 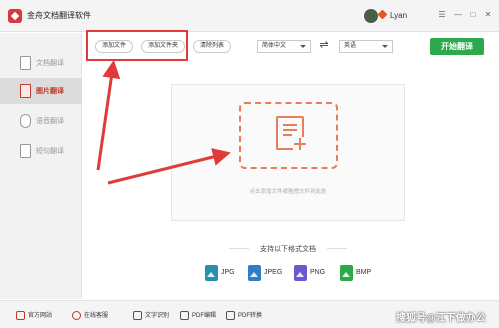 I want to click on username: Lyan, so click(x=398, y=15).